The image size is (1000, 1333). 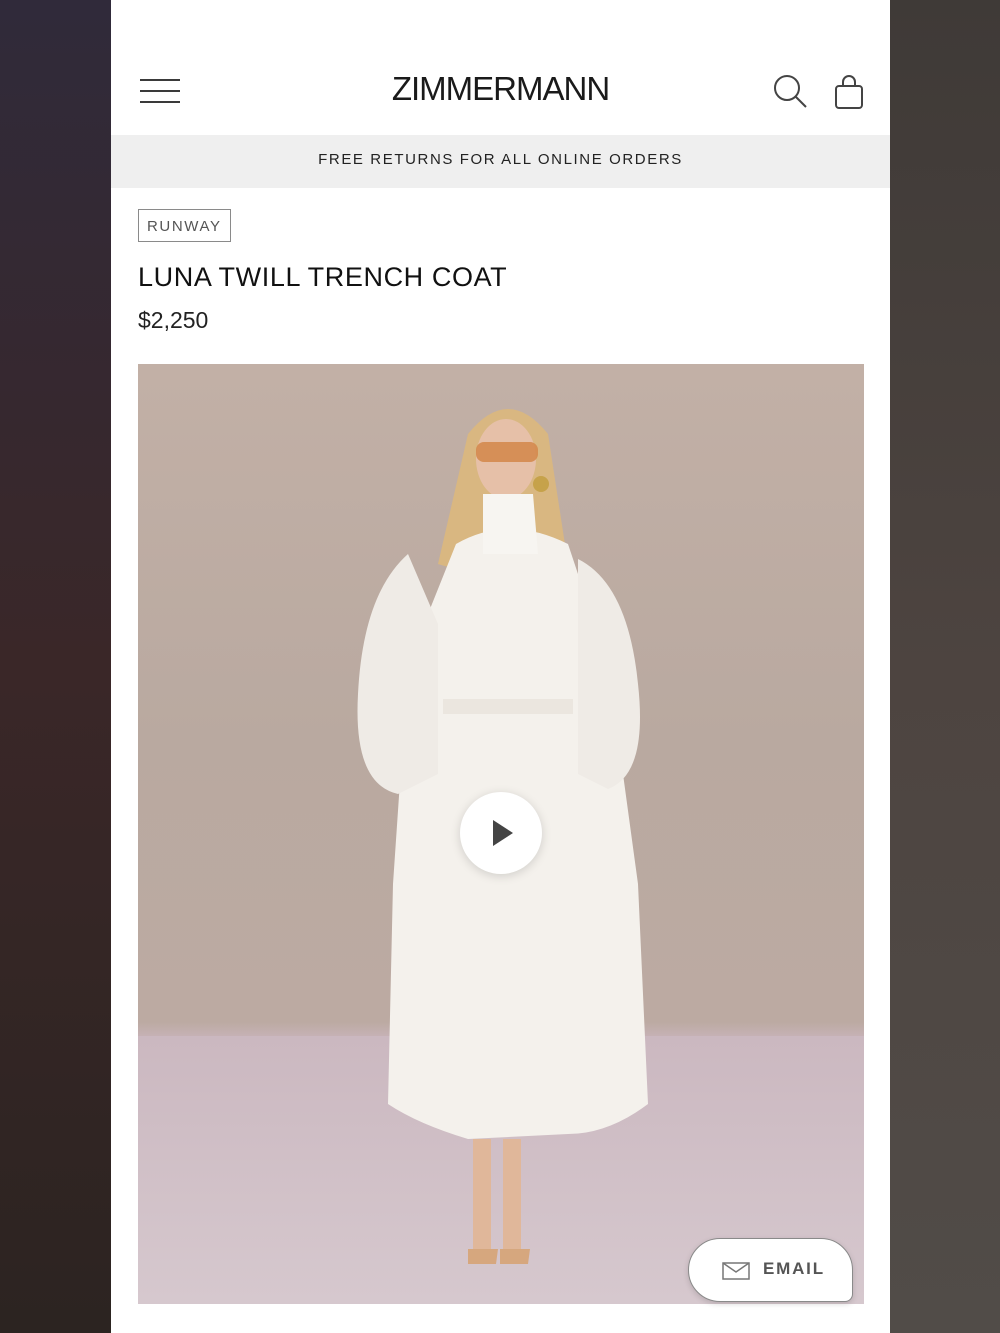 What do you see at coordinates (323, 277) in the screenshot?
I see `product-title: LUNA TWILL TRENCH COAT` at bounding box center [323, 277].